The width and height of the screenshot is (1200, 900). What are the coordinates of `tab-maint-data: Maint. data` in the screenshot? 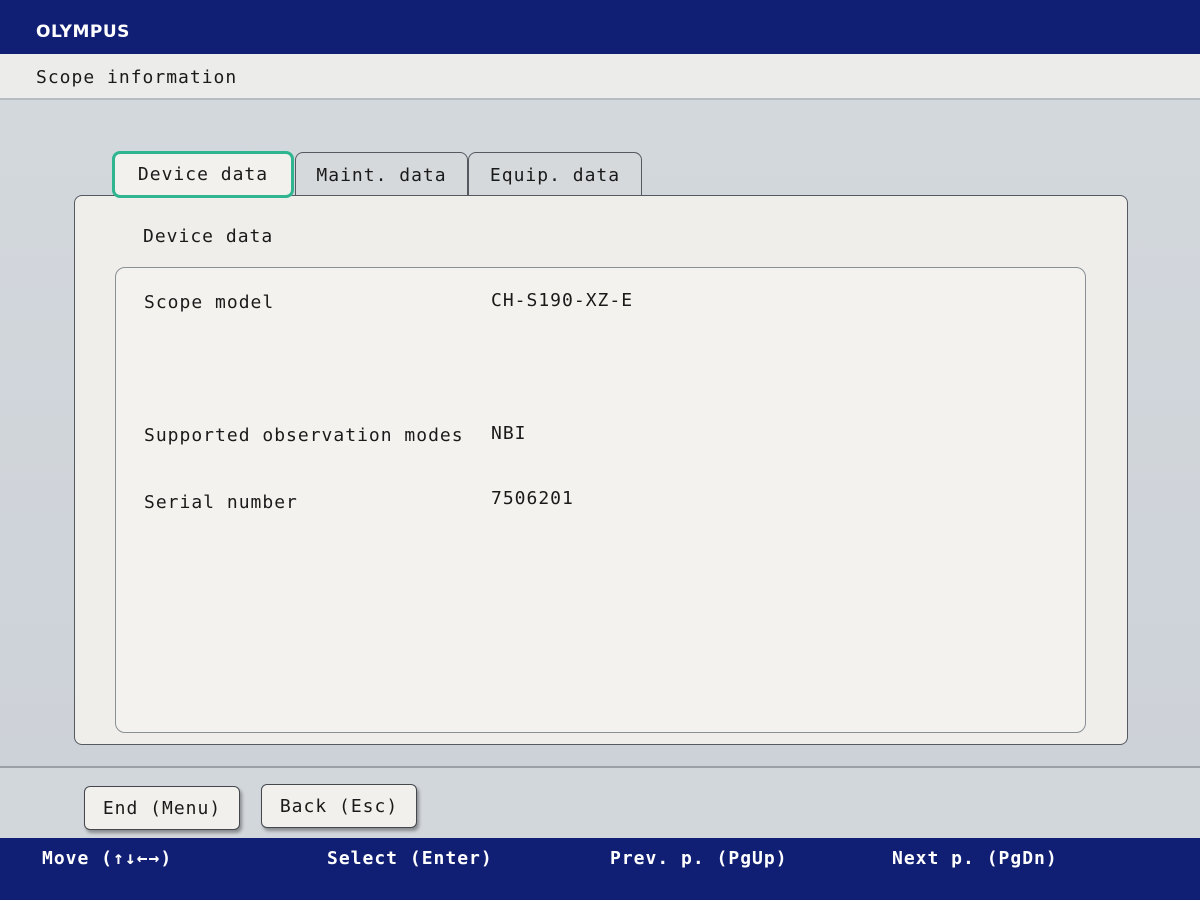 It's located at (381, 175).